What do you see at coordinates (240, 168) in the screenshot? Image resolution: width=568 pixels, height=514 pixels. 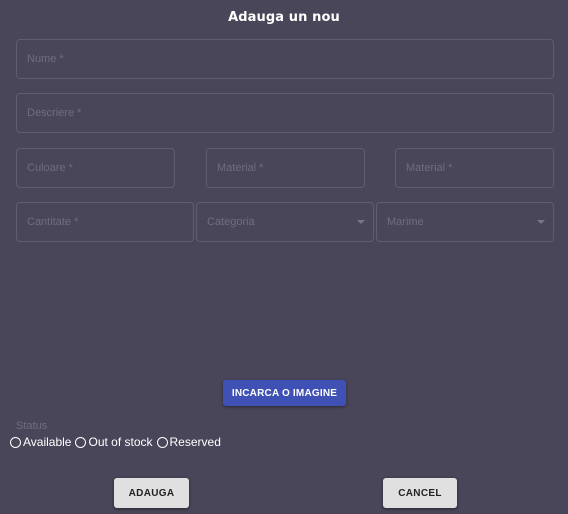 I see `material-placeholder-1: Material *` at bounding box center [240, 168].